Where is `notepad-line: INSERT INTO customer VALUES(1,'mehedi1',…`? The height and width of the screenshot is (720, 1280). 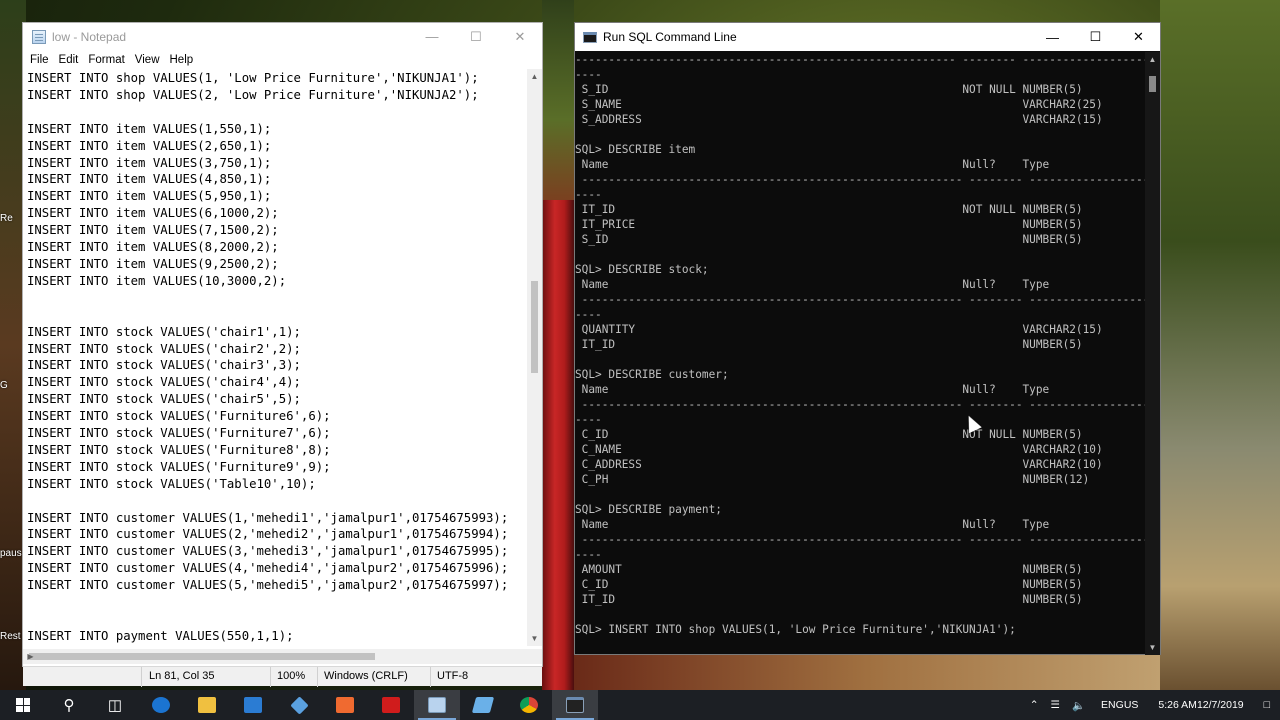
notepad-line: INSERT INTO customer VALUES(1,'mehedi1',… is located at coordinates (268, 517).